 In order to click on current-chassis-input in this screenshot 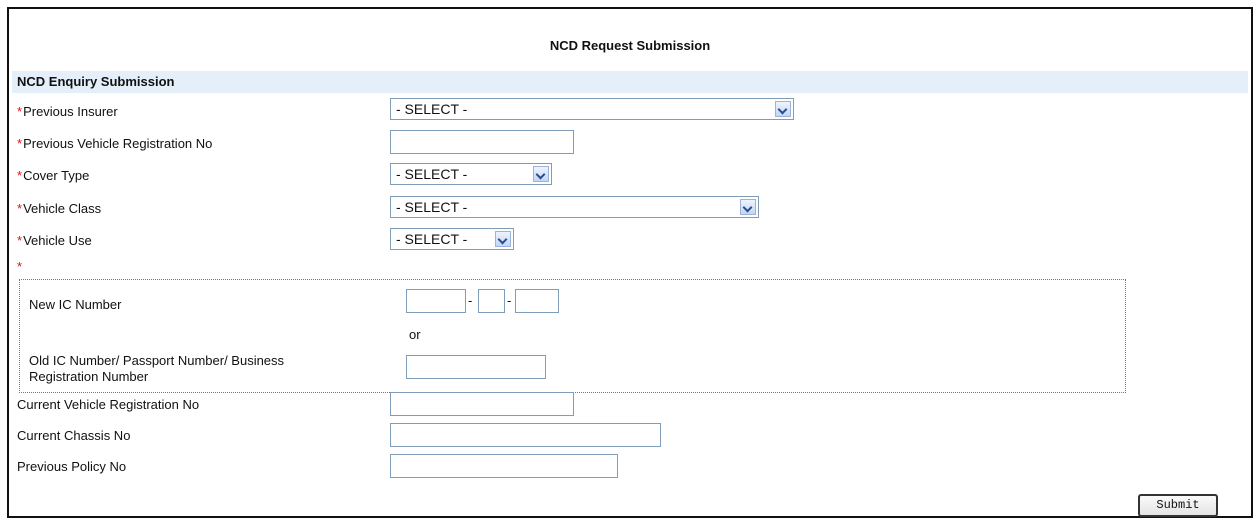, I will do `click(525, 435)`.